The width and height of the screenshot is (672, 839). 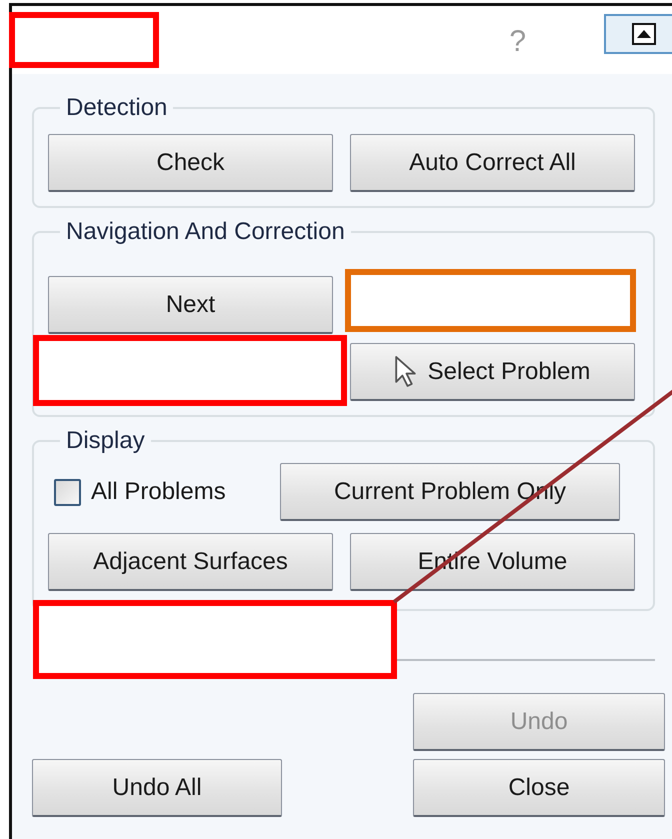 What do you see at coordinates (492, 163) in the screenshot?
I see `button: Auto Correct All` at bounding box center [492, 163].